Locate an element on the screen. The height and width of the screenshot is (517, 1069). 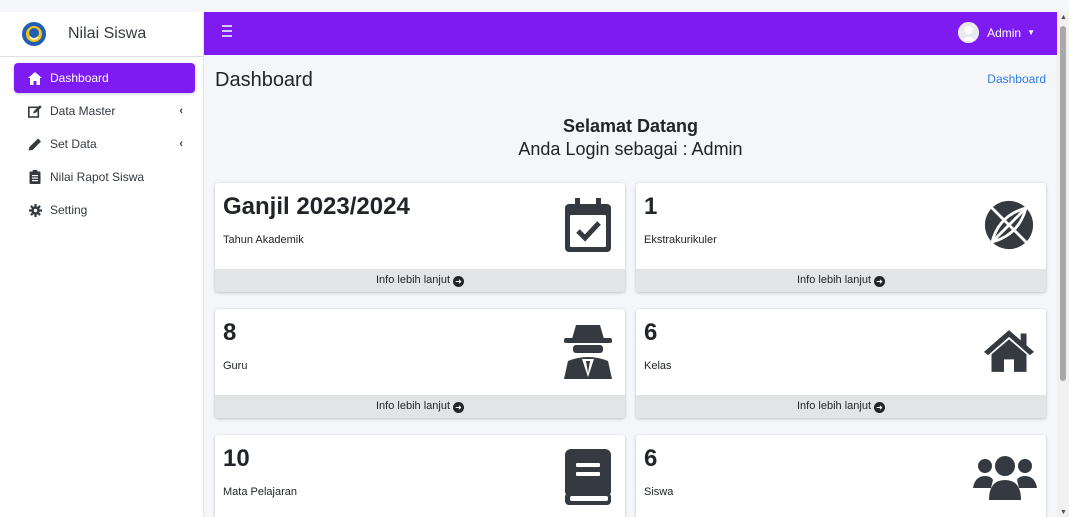
avatar is located at coordinates (969, 32).